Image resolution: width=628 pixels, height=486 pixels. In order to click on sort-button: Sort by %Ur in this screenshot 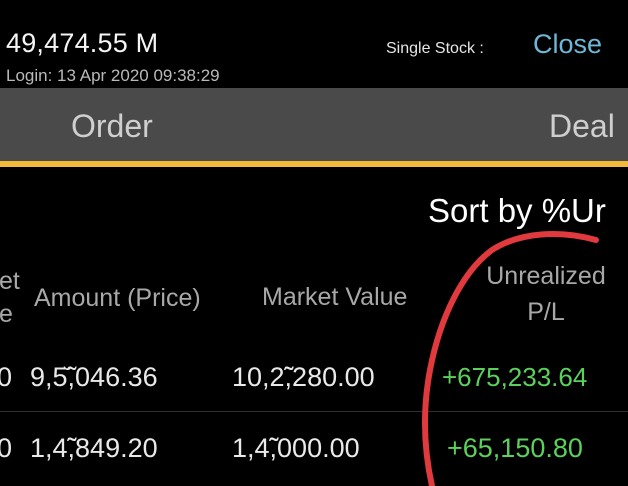, I will do `click(517, 211)`.